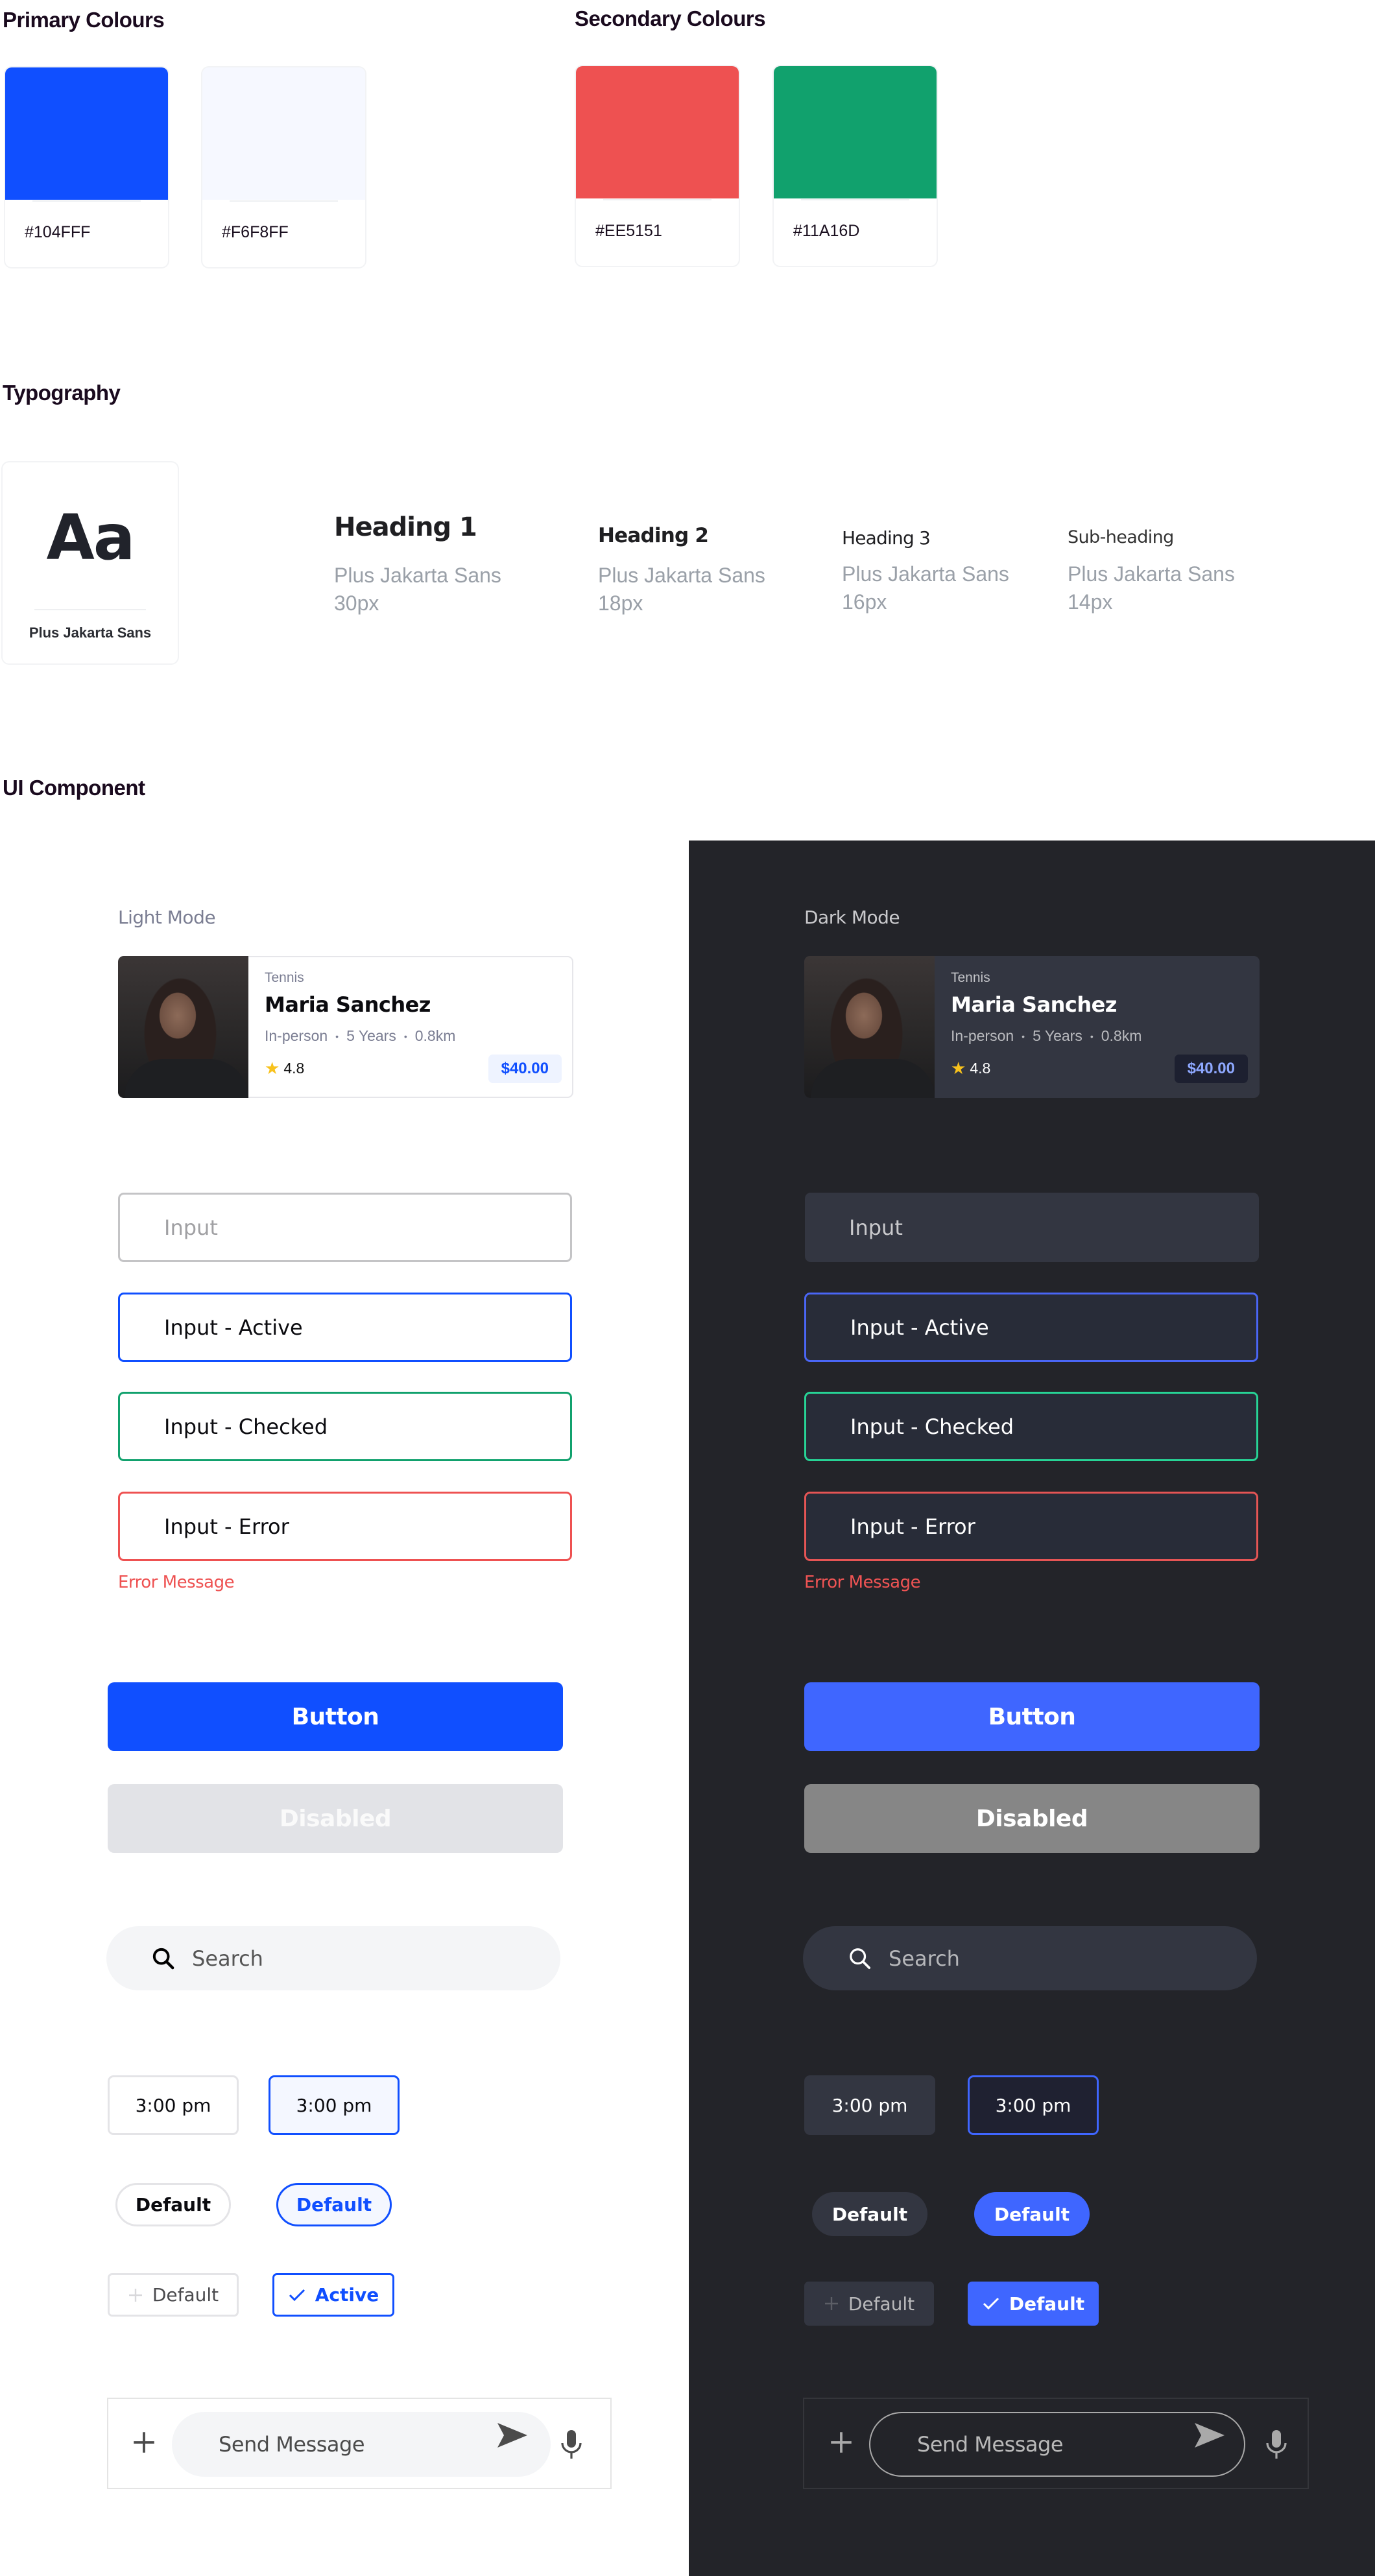 This screenshot has width=1375, height=2576. I want to click on tag-active: Default, so click(1033, 2304).